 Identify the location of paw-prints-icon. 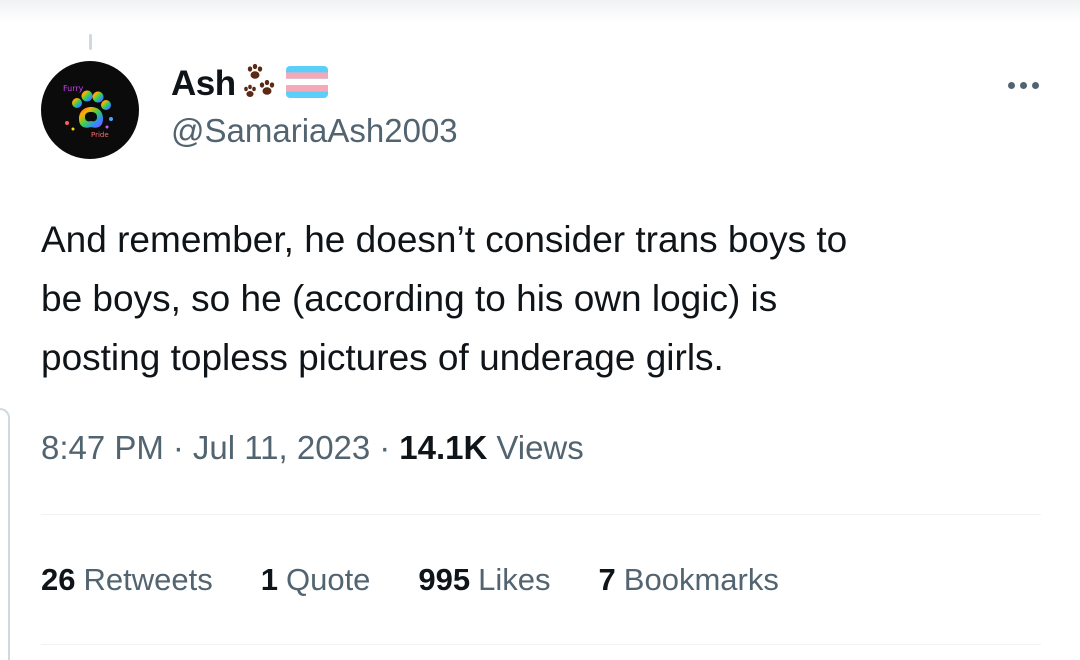
(260, 84).